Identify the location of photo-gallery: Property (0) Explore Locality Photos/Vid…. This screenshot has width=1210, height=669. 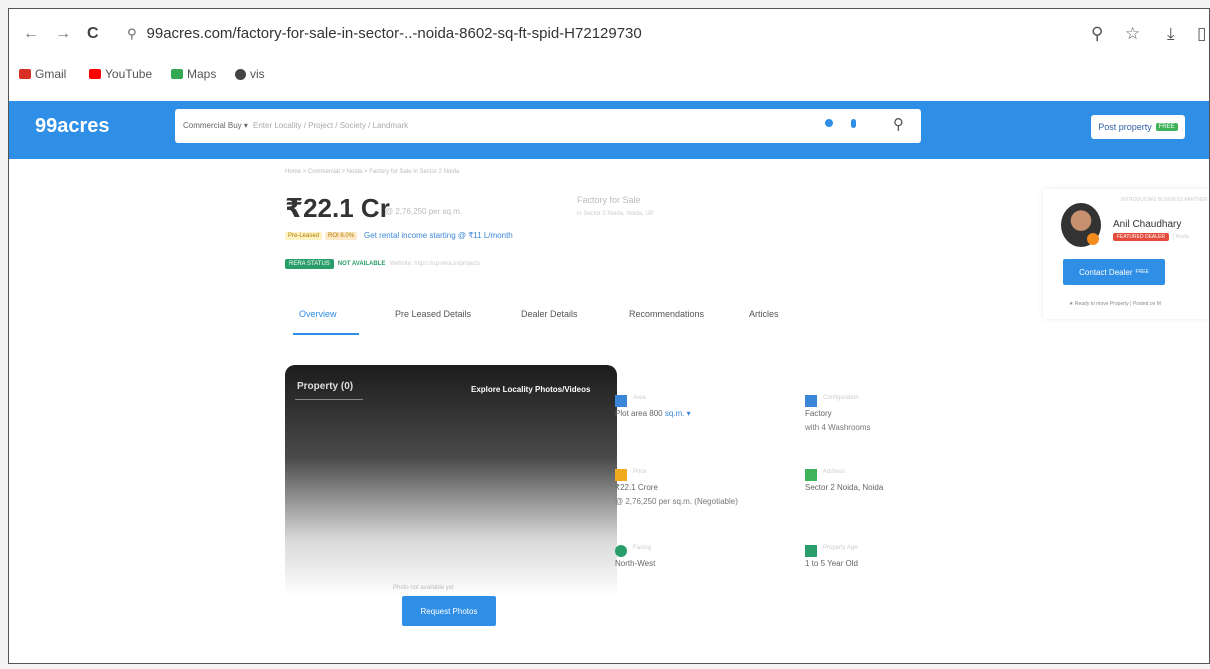
(451, 481).